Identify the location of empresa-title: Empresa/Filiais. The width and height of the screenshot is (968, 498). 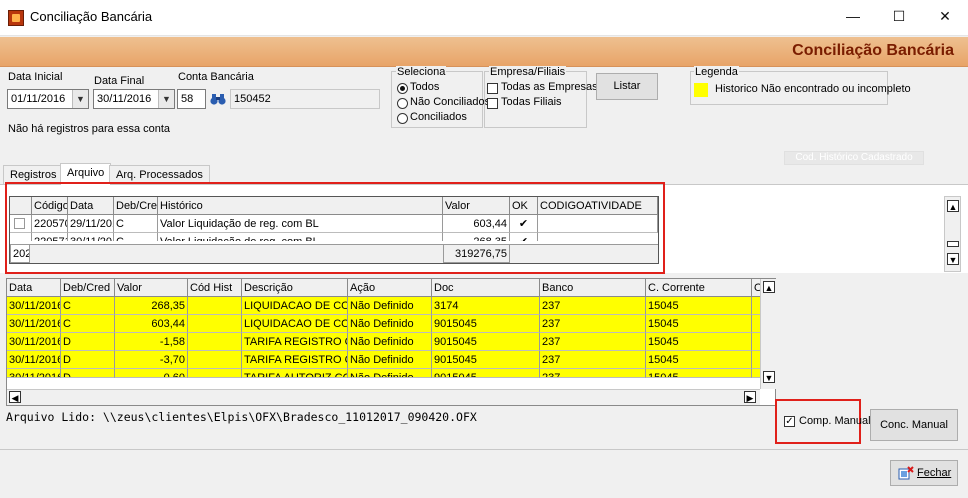
(528, 72).